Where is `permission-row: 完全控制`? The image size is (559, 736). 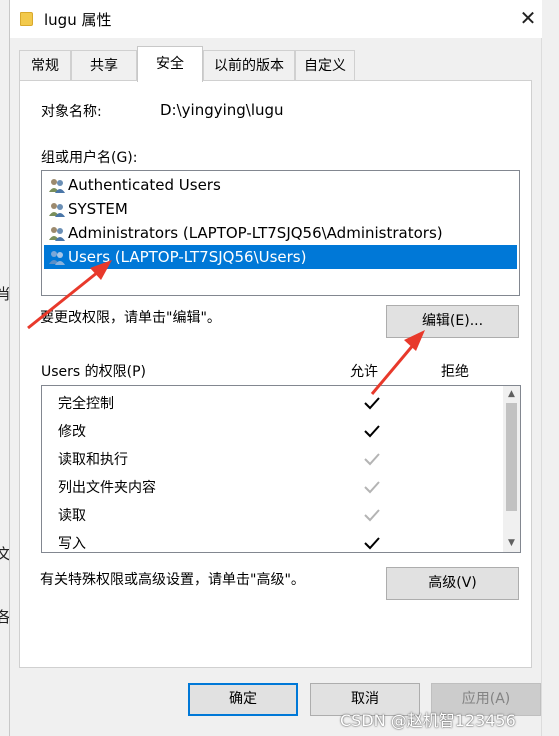
permission-row: 完全控制 is located at coordinates (278, 404).